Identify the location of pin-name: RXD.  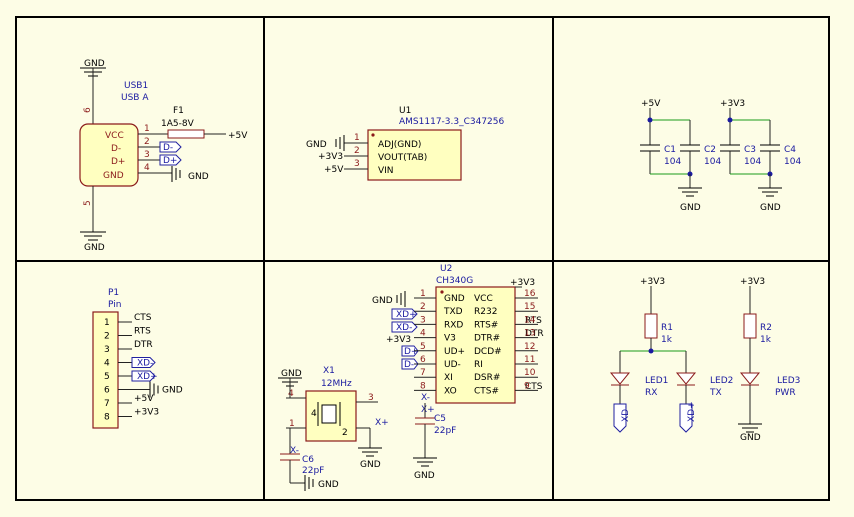
(453, 325).